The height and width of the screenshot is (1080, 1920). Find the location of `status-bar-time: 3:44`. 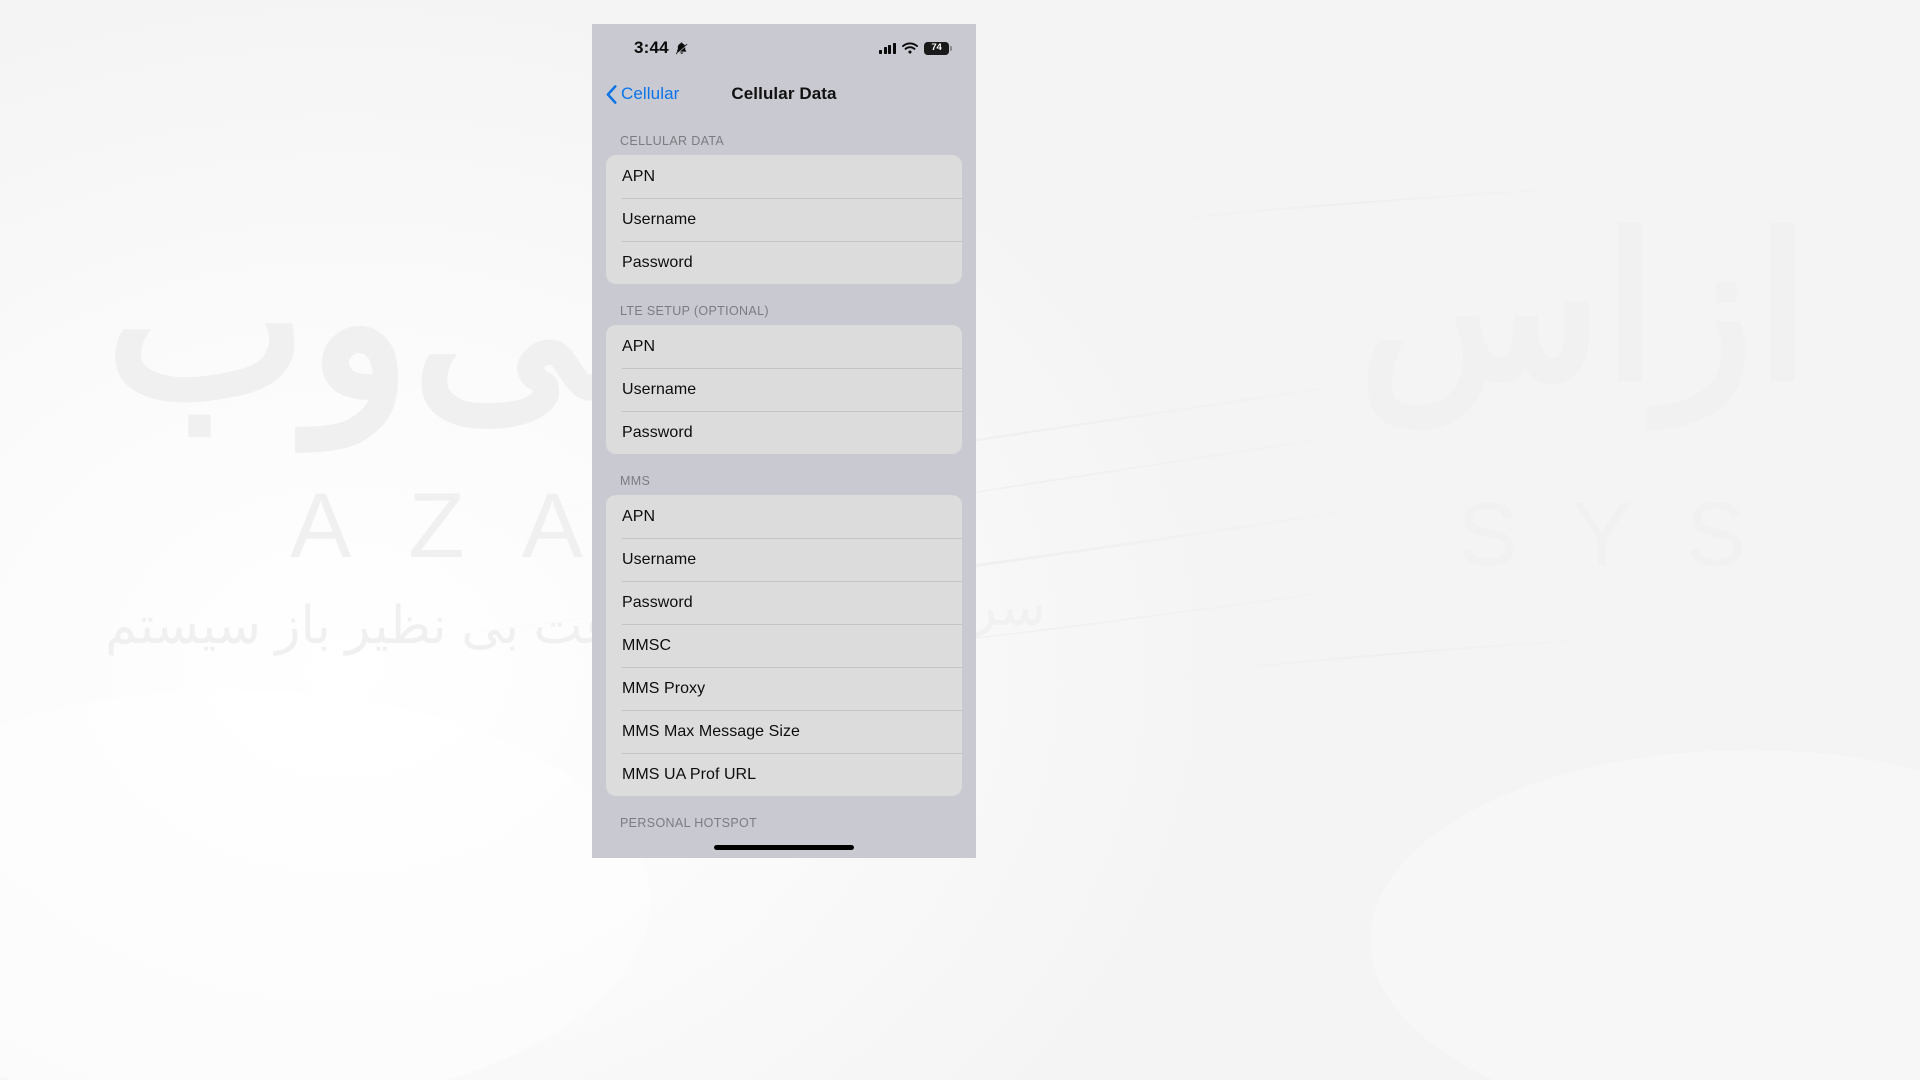

status-bar-time: 3:44 is located at coordinates (651, 47).